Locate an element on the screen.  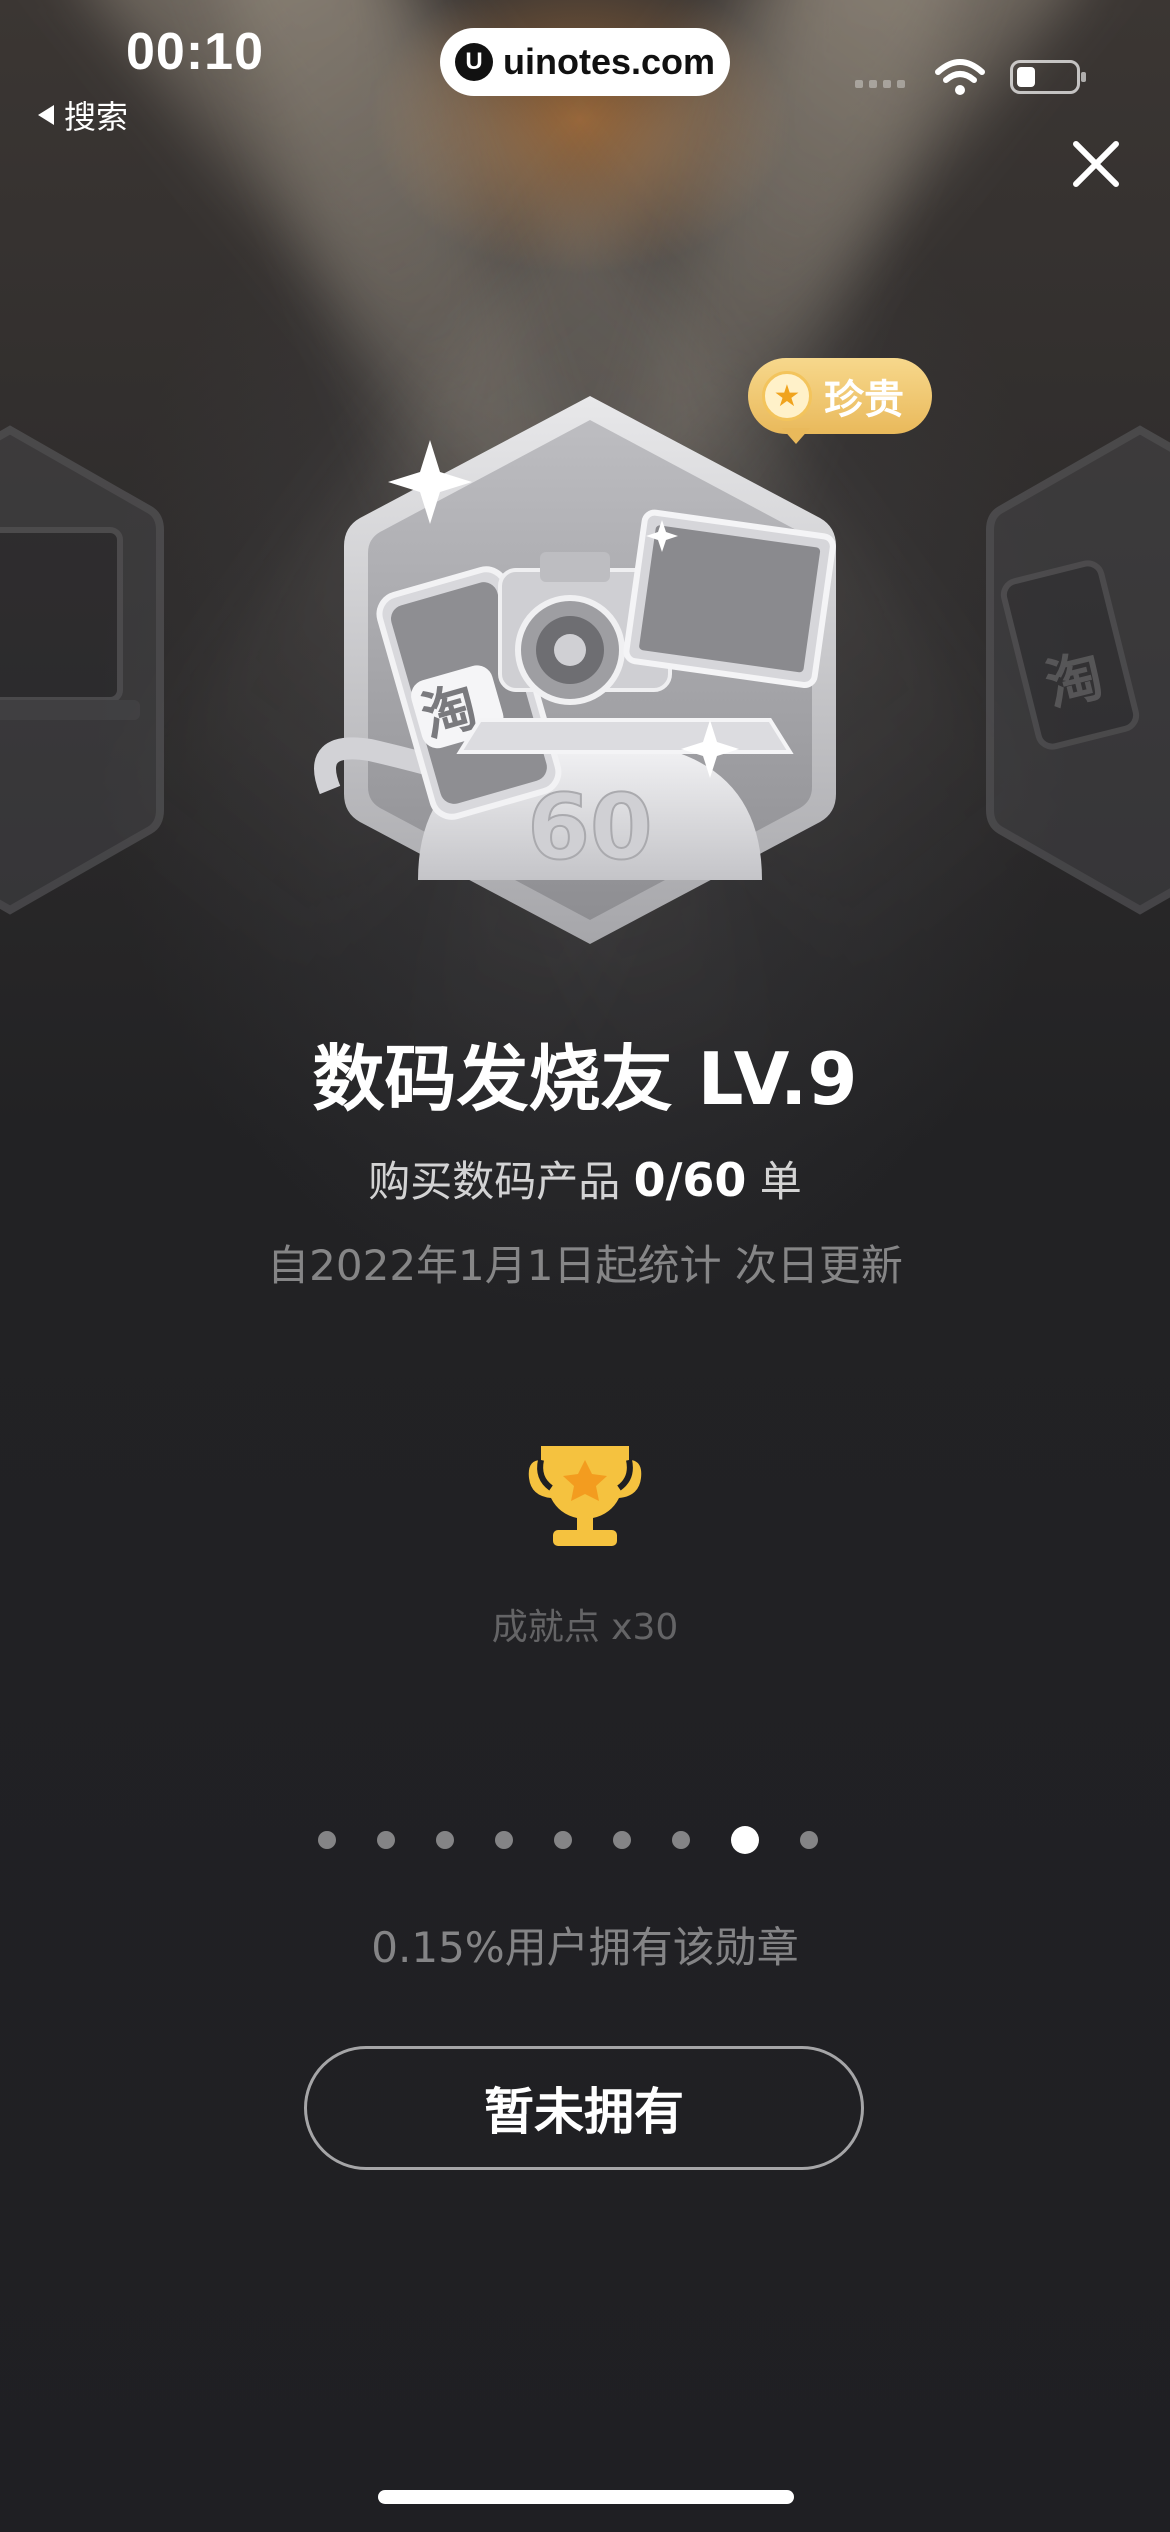
url-text: uinotes.com is located at coordinates (609, 61).